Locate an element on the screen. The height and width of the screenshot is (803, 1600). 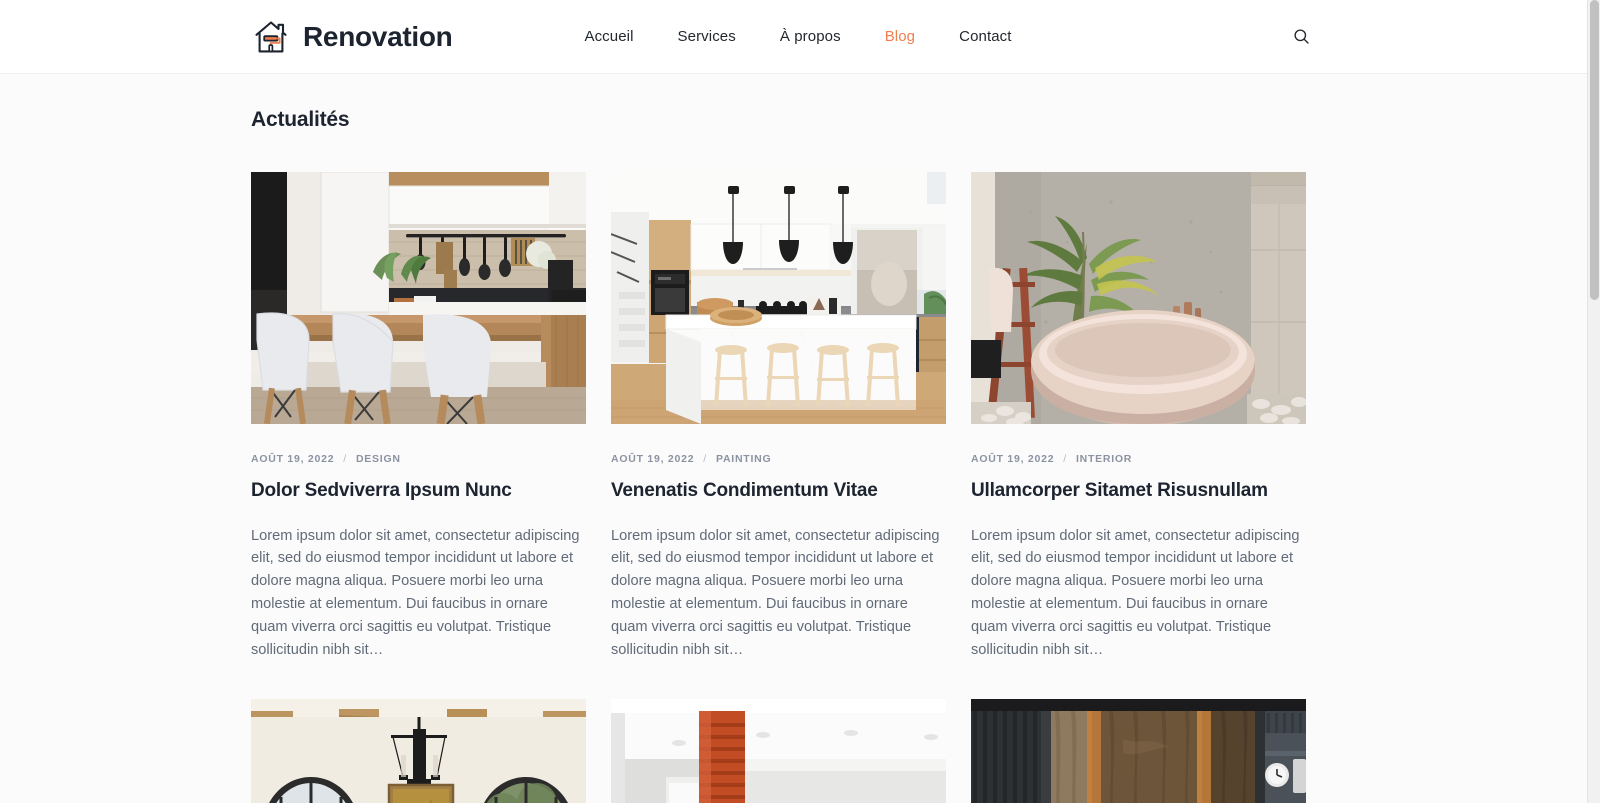
post-title-link: Venenatis Condimentum Vitae is located at coordinates (778, 491).